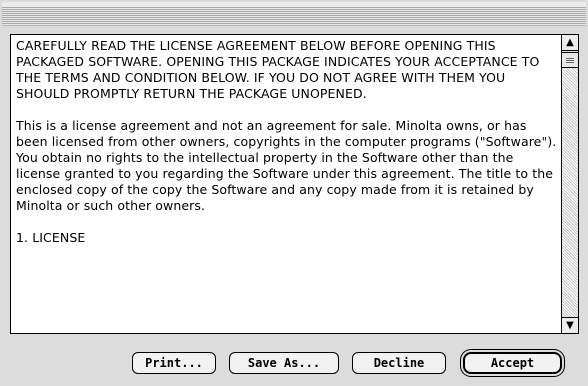 Image resolution: width=588 pixels, height=386 pixels. I want to click on vertical-scrollbar: ▲ ▼, so click(570, 184).